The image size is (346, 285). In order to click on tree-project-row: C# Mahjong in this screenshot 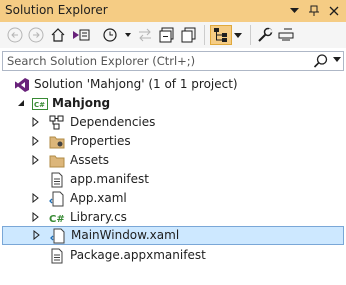, I will do `click(173, 103)`.